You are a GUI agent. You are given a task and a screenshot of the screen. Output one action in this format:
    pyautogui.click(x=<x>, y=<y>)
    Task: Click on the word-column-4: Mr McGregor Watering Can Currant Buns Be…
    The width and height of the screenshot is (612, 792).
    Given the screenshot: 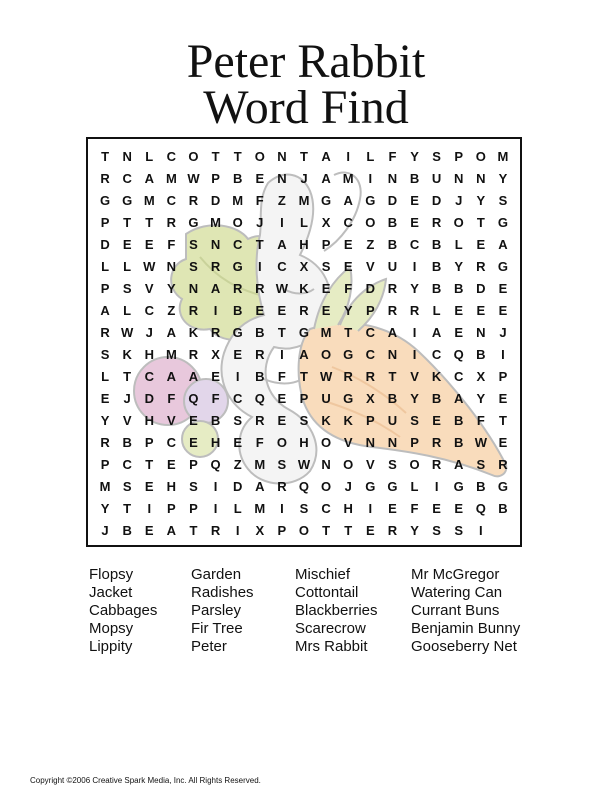 What is the action you would take?
    pyautogui.click(x=465, y=611)
    